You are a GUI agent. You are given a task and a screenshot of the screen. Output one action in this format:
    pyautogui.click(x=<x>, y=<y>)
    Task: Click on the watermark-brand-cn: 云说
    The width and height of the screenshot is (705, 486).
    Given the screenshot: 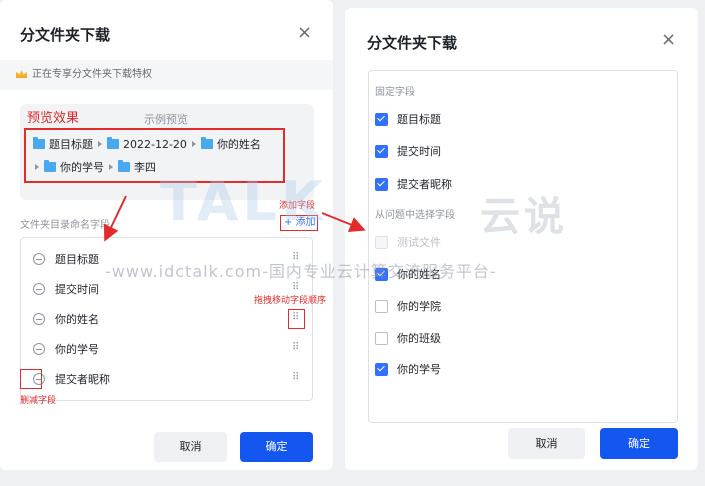 What is the action you would take?
    pyautogui.click(x=524, y=217)
    